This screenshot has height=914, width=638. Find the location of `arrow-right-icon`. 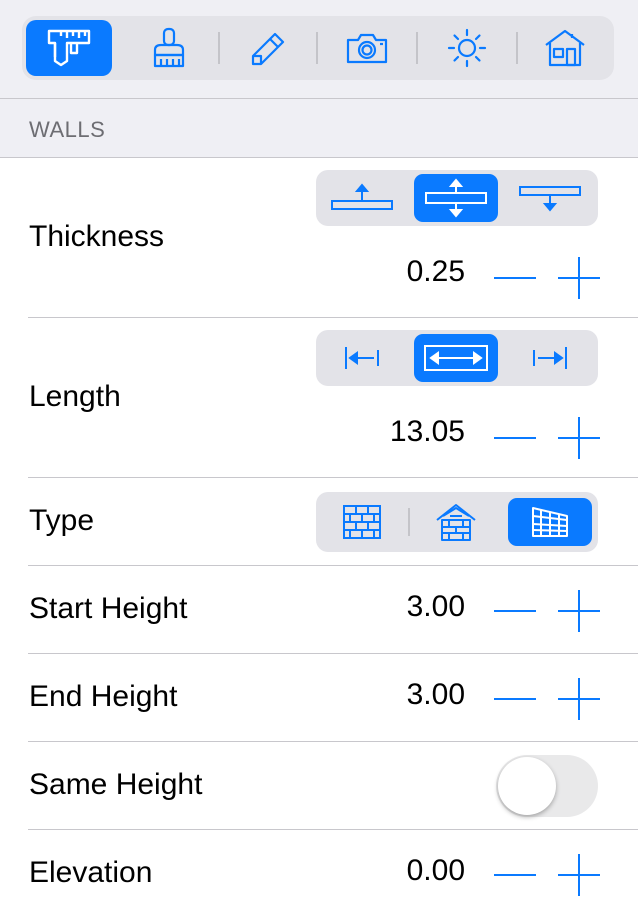

arrow-right-icon is located at coordinates (550, 358).